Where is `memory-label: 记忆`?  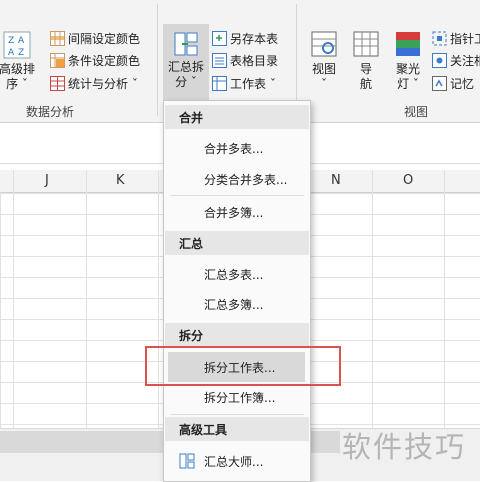
memory-label: 记忆 is located at coordinates (462, 83).